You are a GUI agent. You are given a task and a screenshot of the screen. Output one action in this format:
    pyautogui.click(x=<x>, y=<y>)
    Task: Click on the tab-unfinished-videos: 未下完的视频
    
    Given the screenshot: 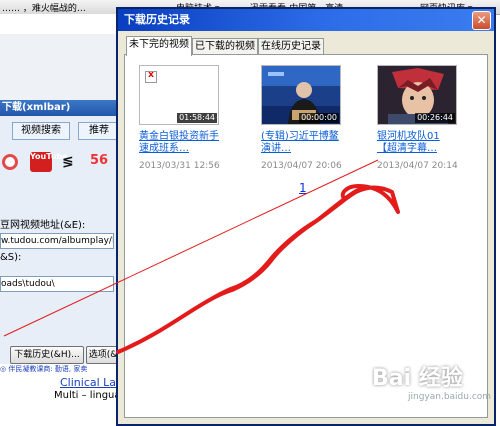 What is the action you would take?
    pyautogui.click(x=159, y=46)
    